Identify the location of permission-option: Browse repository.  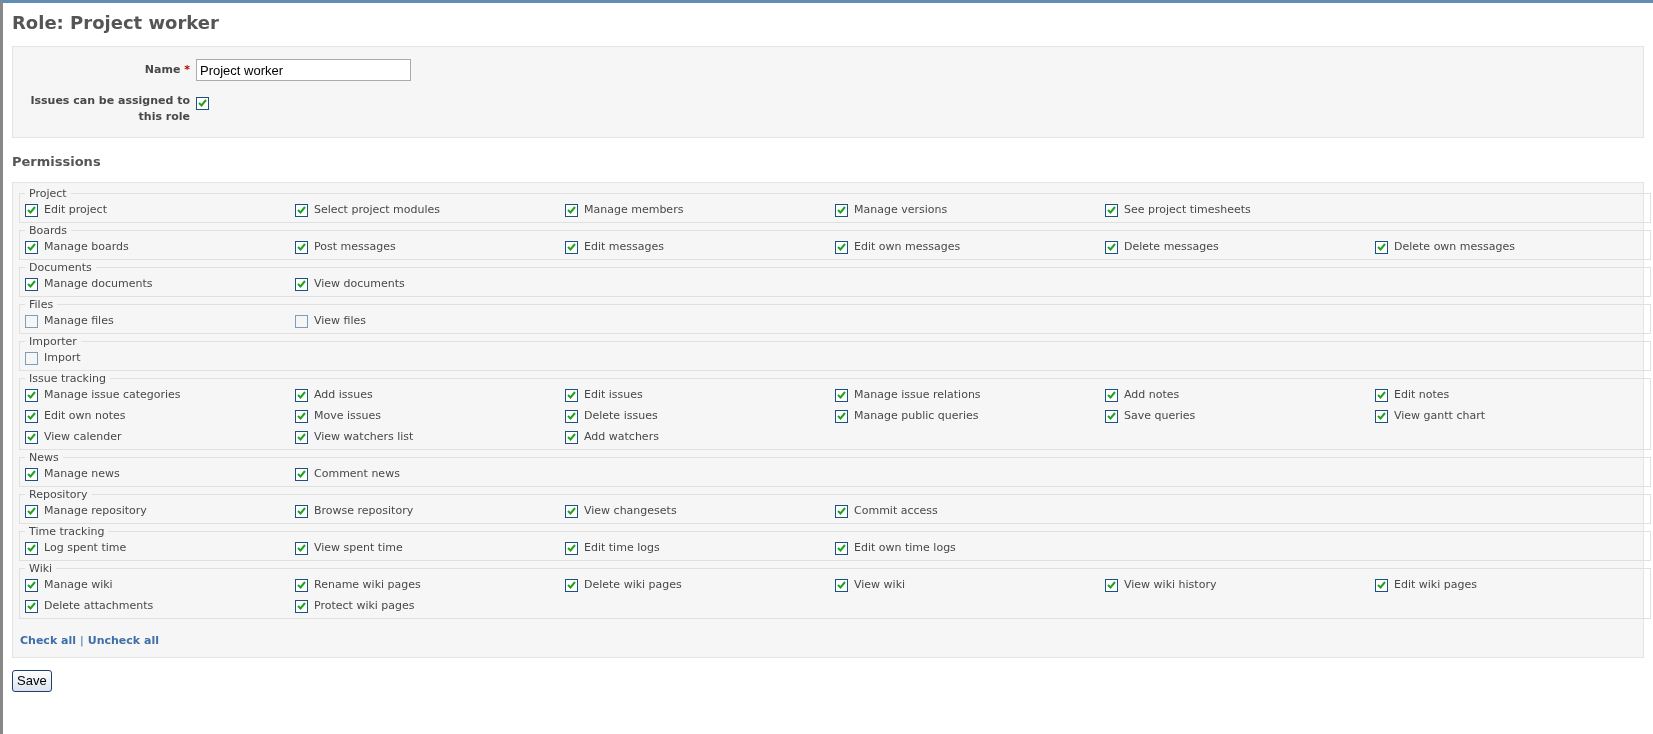
(430, 511).